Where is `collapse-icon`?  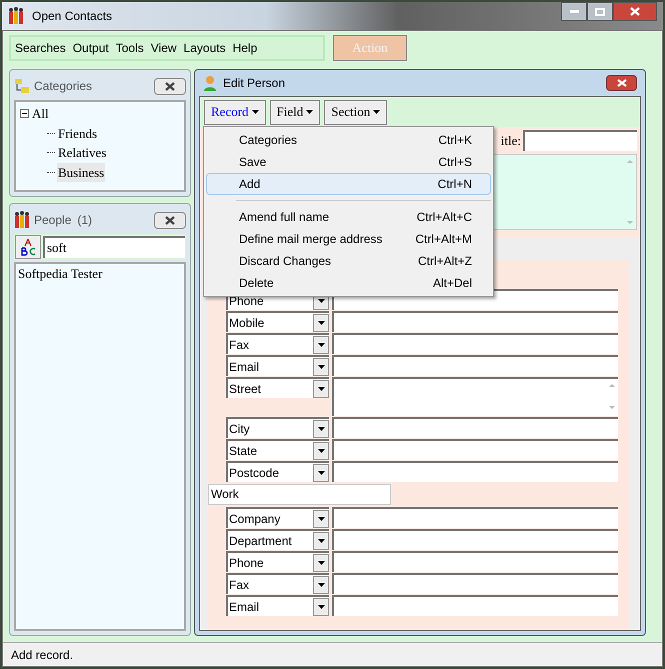 collapse-icon is located at coordinates (24, 113).